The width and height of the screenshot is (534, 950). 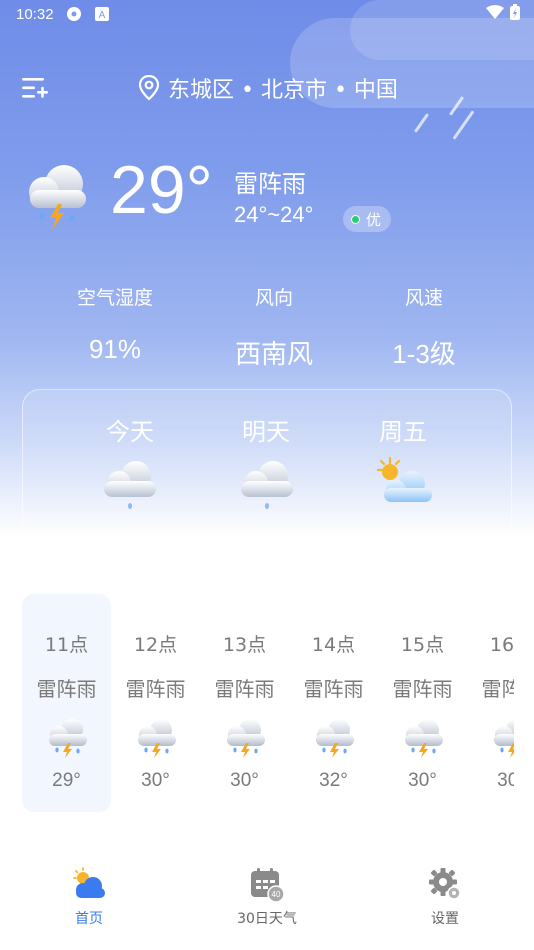 What do you see at coordinates (35, 88) in the screenshot?
I see `city-menu-icon` at bounding box center [35, 88].